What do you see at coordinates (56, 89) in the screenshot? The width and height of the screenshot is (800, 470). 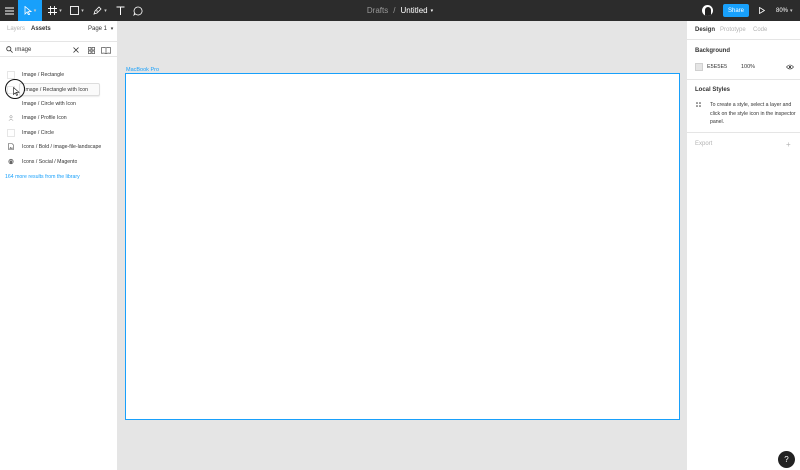 I see `asset-label: Image / Rectangle with Icon` at bounding box center [56, 89].